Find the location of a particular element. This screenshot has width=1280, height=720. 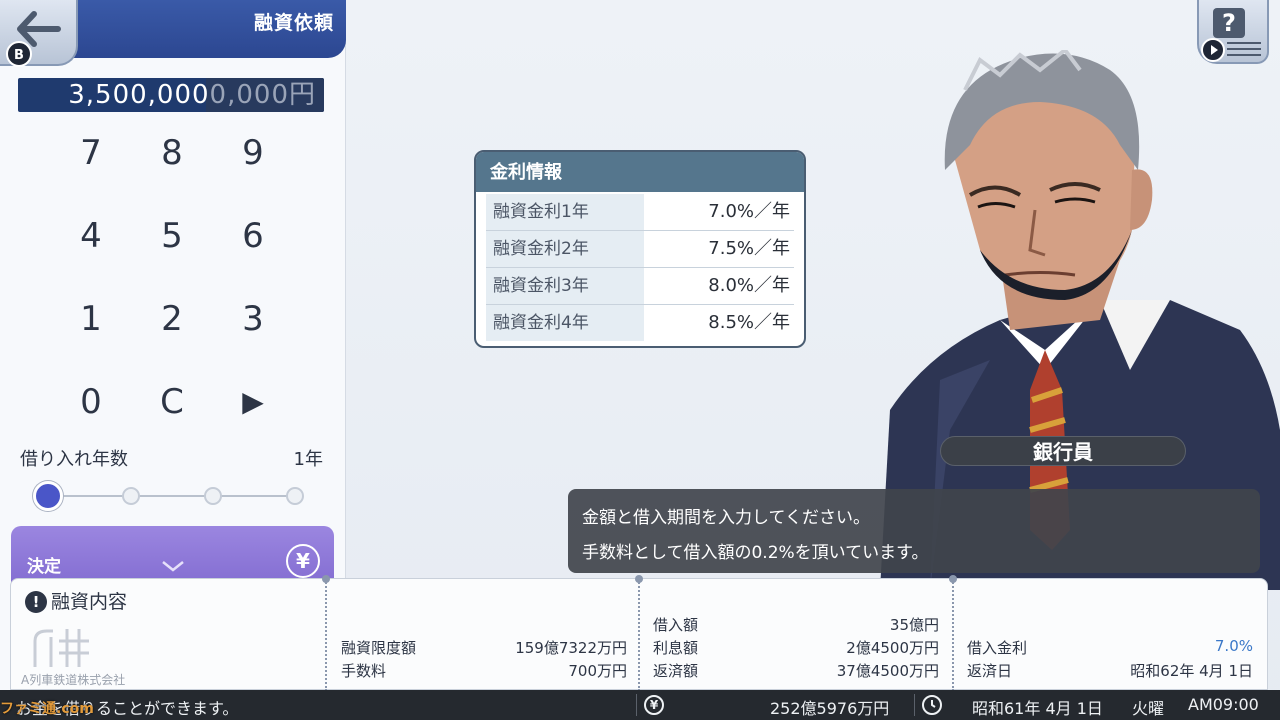

list-lines-icon is located at coordinates (1244, 51).